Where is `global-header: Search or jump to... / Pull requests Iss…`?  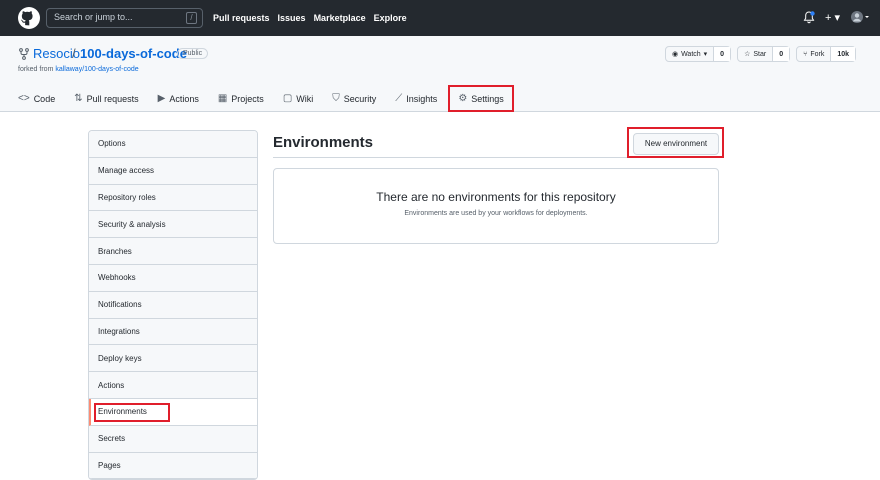
global-header: Search or jump to... / Pull requests Iss… is located at coordinates (440, 18).